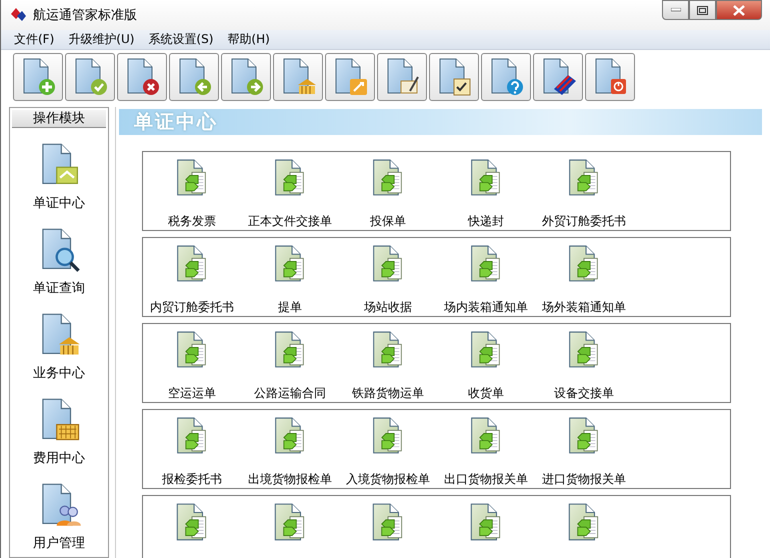 The image size is (770, 558). Describe the element at coordinates (584, 221) in the screenshot. I see `document-item: 外贸订舱委托书` at that location.